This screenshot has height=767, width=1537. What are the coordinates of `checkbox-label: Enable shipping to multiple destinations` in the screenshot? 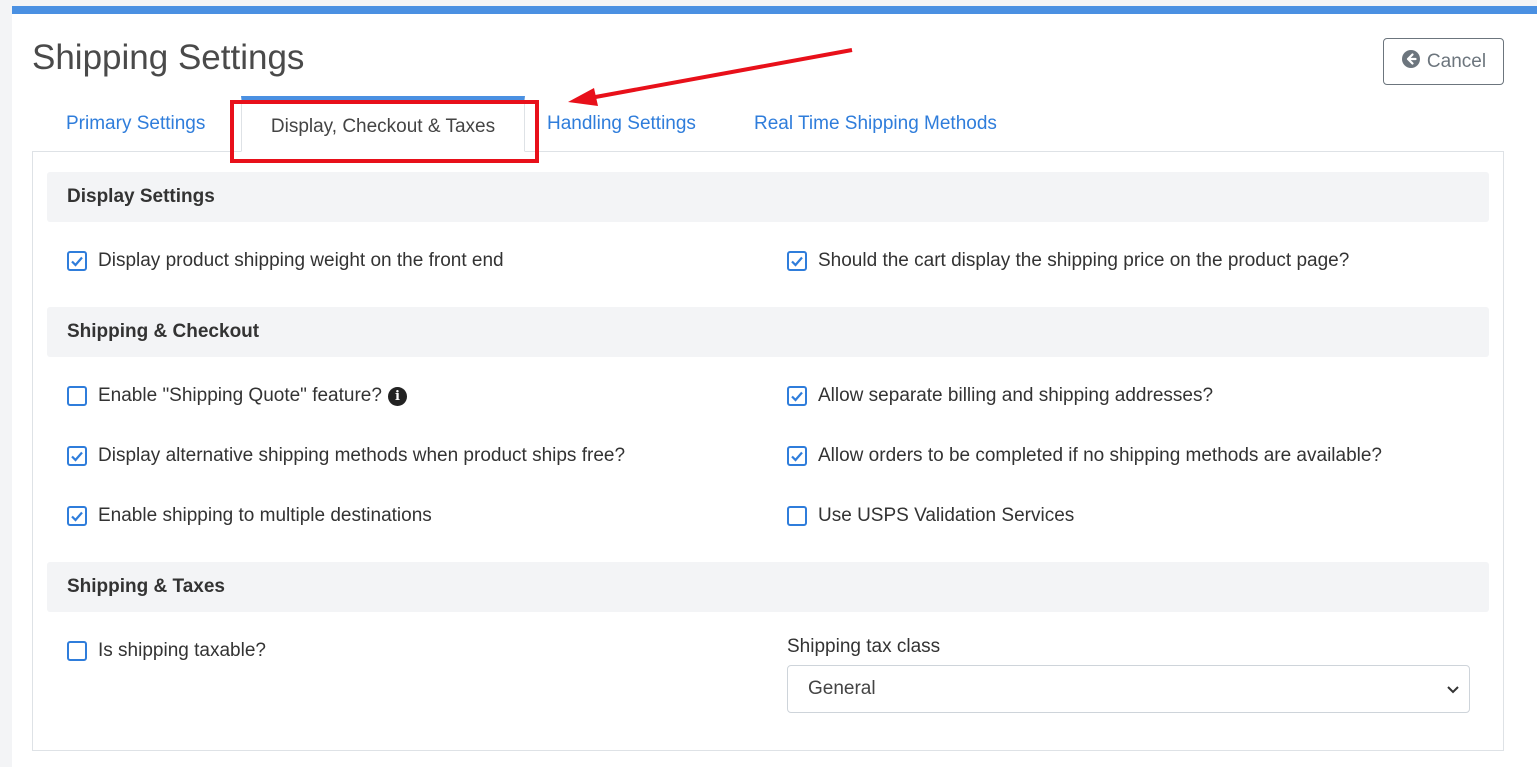 It's located at (265, 515).